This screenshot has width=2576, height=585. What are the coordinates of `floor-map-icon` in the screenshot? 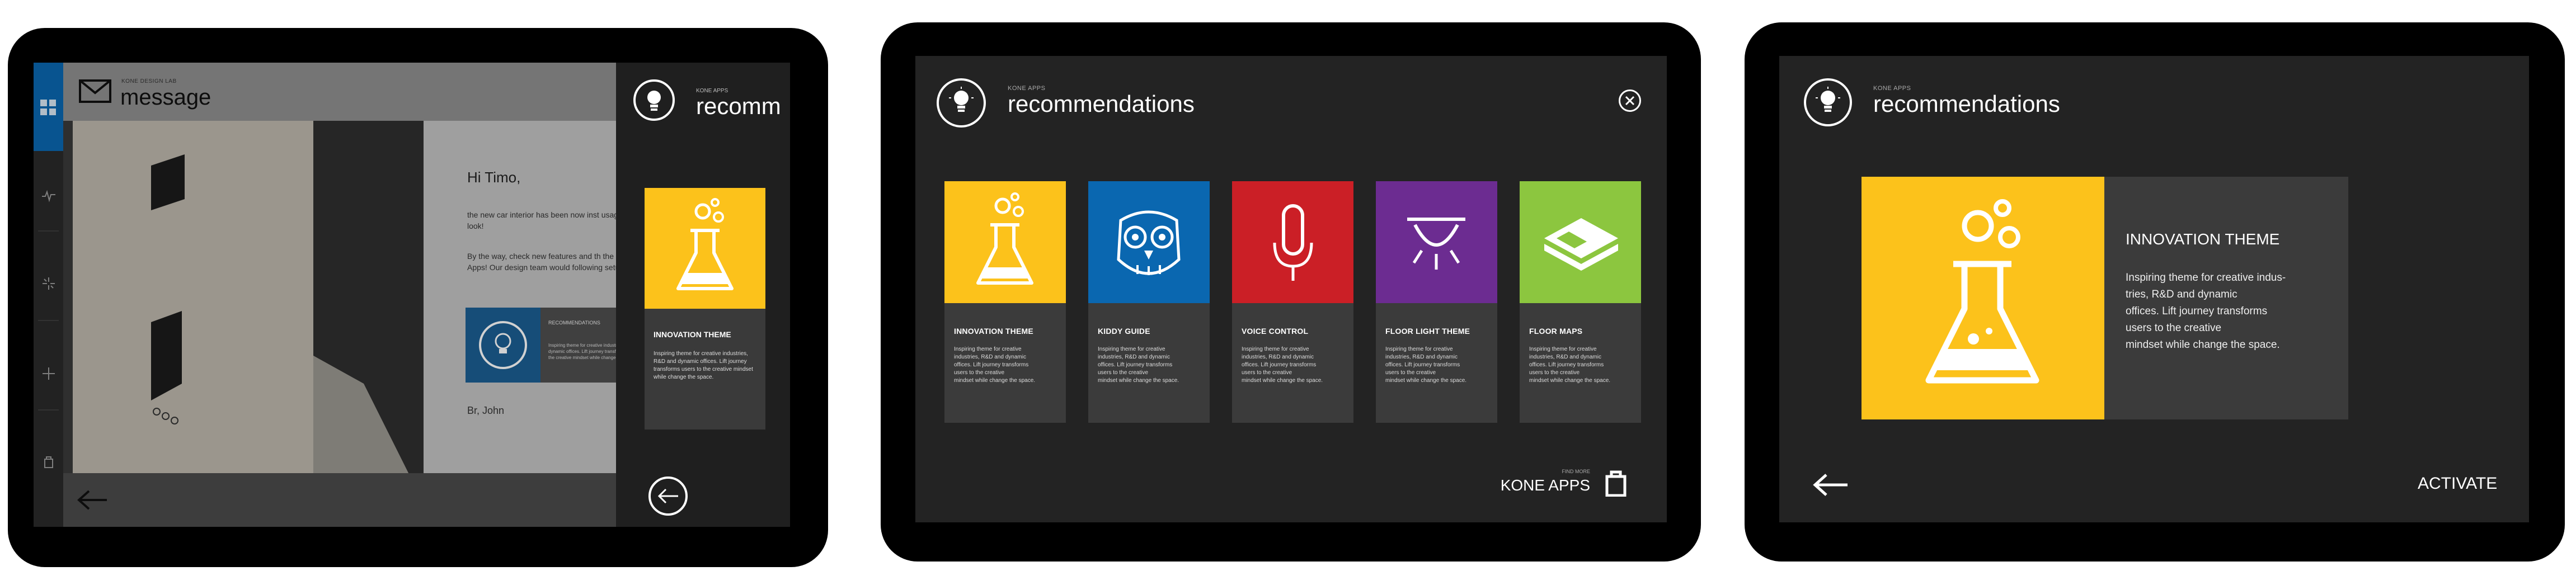 It's located at (1581, 245).